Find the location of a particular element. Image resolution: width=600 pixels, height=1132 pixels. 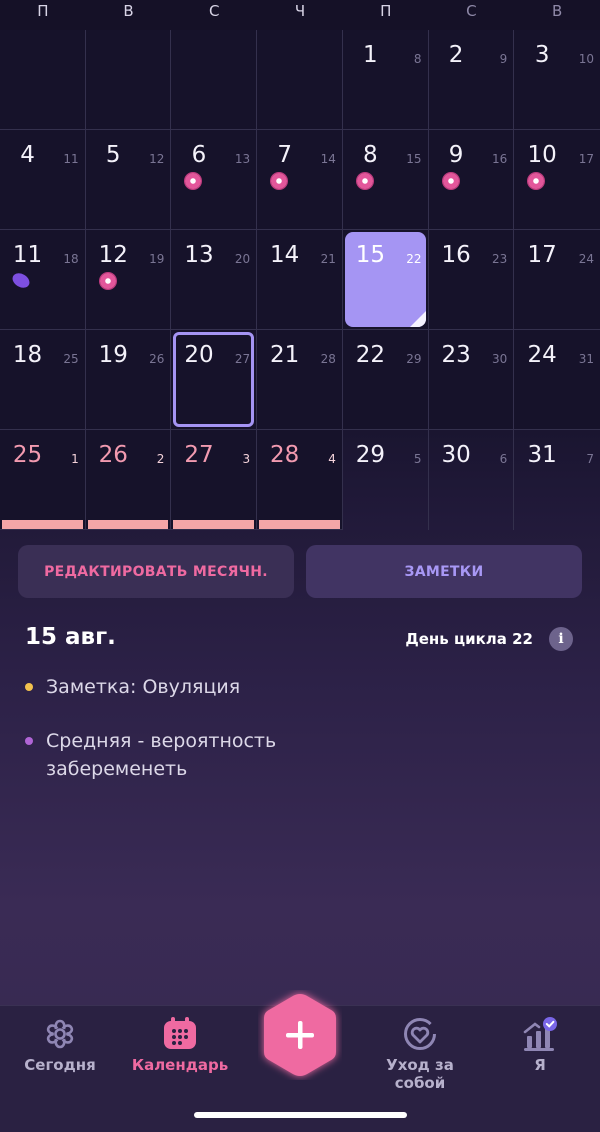

action-buttons: РЕДАКТИРОВАТЬ МЕСЯЧН. ЗАМЕТКИ is located at coordinates (300, 571).